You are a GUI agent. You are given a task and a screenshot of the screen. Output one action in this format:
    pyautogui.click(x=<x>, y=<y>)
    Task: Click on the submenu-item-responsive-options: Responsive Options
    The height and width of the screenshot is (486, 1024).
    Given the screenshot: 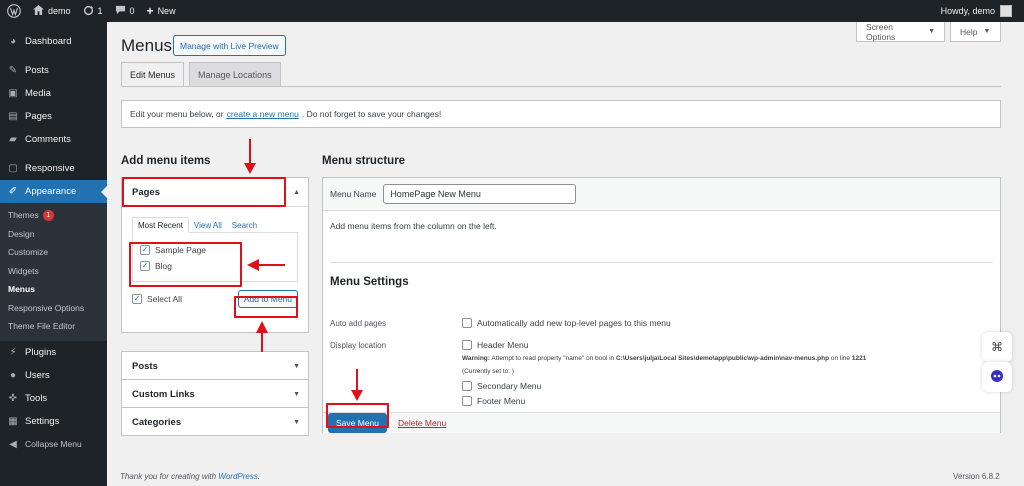 What is the action you would take?
    pyautogui.click(x=53, y=308)
    